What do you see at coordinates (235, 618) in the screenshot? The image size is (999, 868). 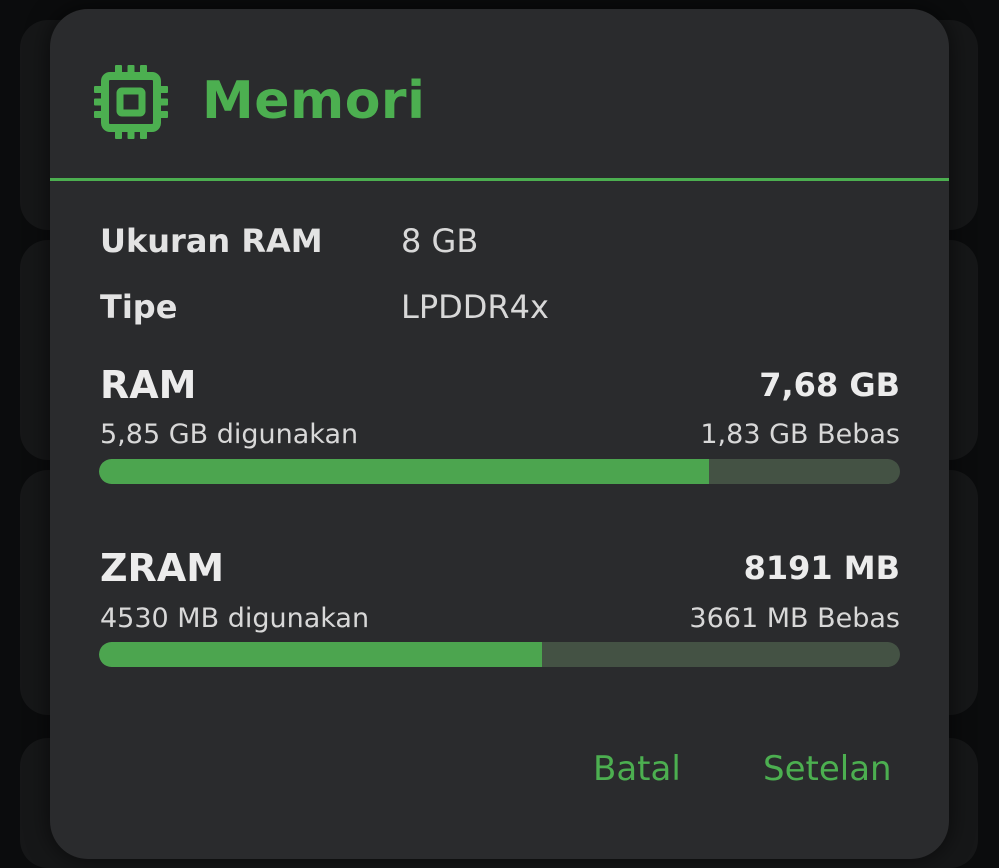 I see `zram-used: 4530 MB digunakan` at bounding box center [235, 618].